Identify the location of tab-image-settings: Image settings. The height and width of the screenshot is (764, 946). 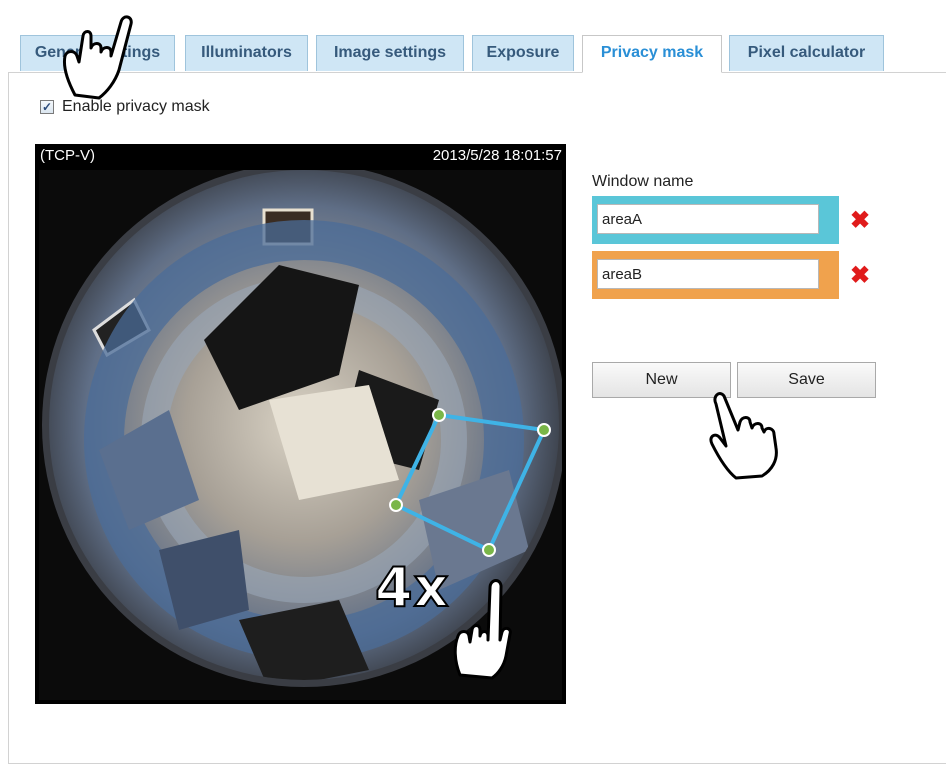
(390, 53).